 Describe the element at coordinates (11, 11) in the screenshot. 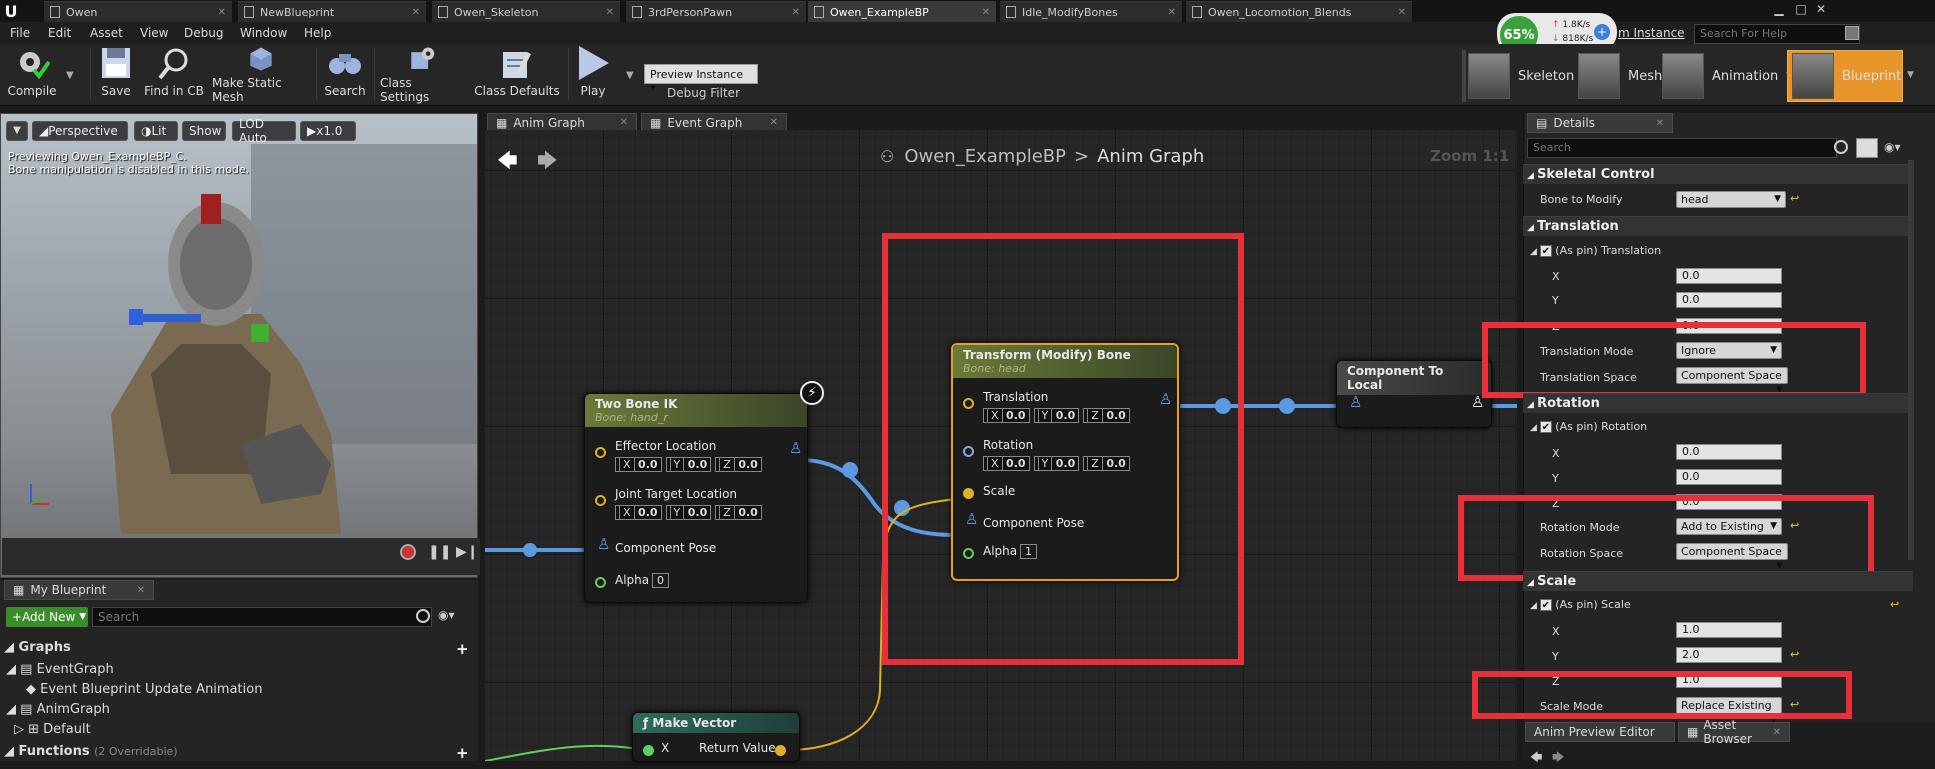

I see `unreal-logo-icon: U` at that location.